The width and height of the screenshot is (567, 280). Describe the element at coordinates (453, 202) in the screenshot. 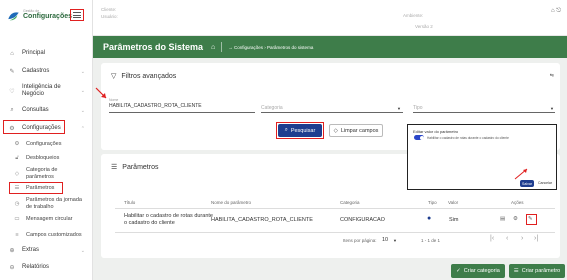

I see `col-valor: Valor` at that location.